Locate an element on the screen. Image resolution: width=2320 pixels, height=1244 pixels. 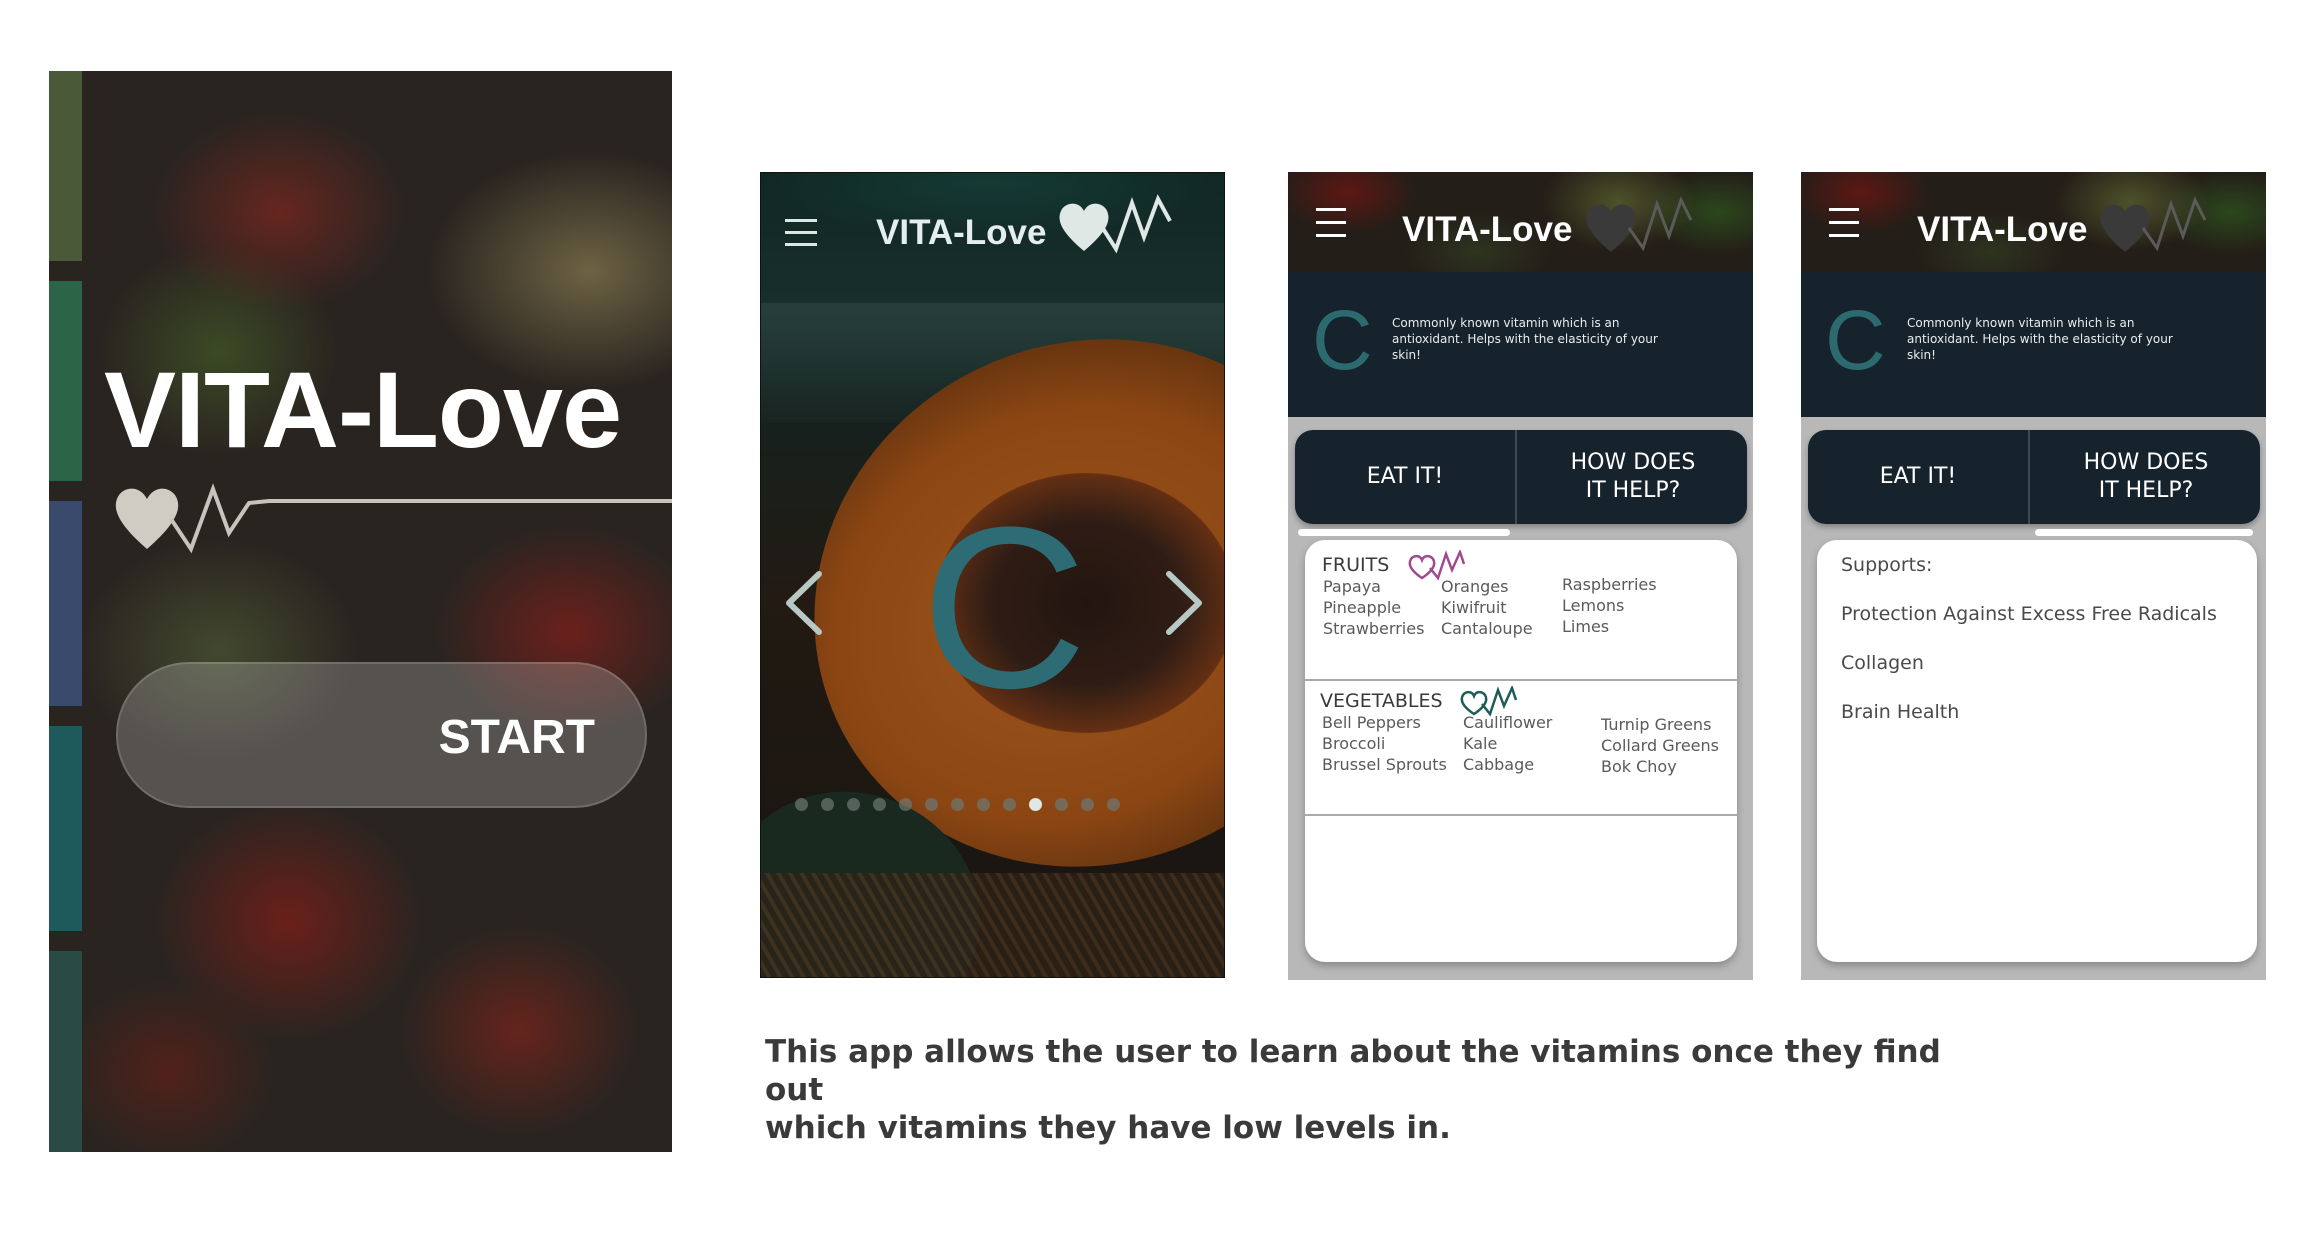
start-button: START is located at coordinates (381, 735).